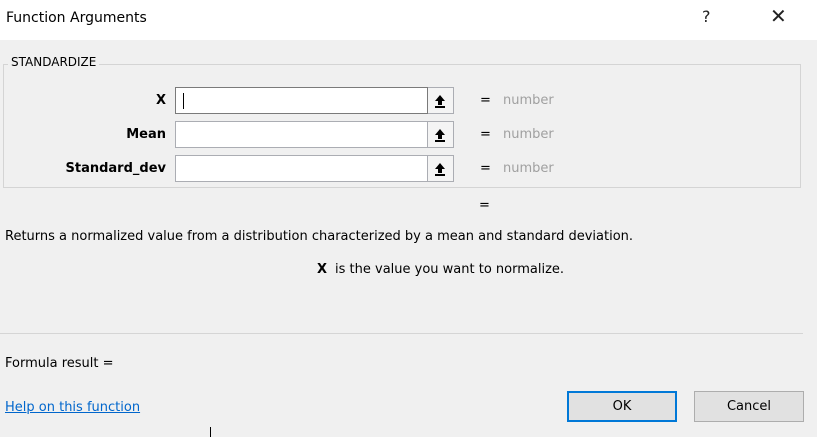 The height and width of the screenshot is (437, 817). Describe the element at coordinates (160, 100) in the screenshot. I see `argument-label-x: X` at that location.